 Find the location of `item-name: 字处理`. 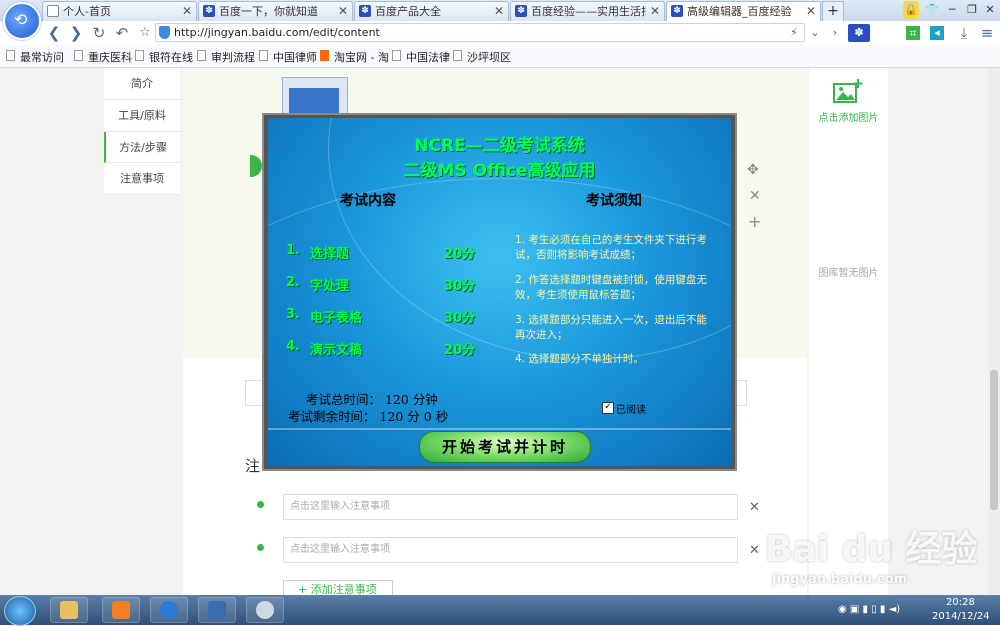

item-name: 字处理 is located at coordinates (330, 286).